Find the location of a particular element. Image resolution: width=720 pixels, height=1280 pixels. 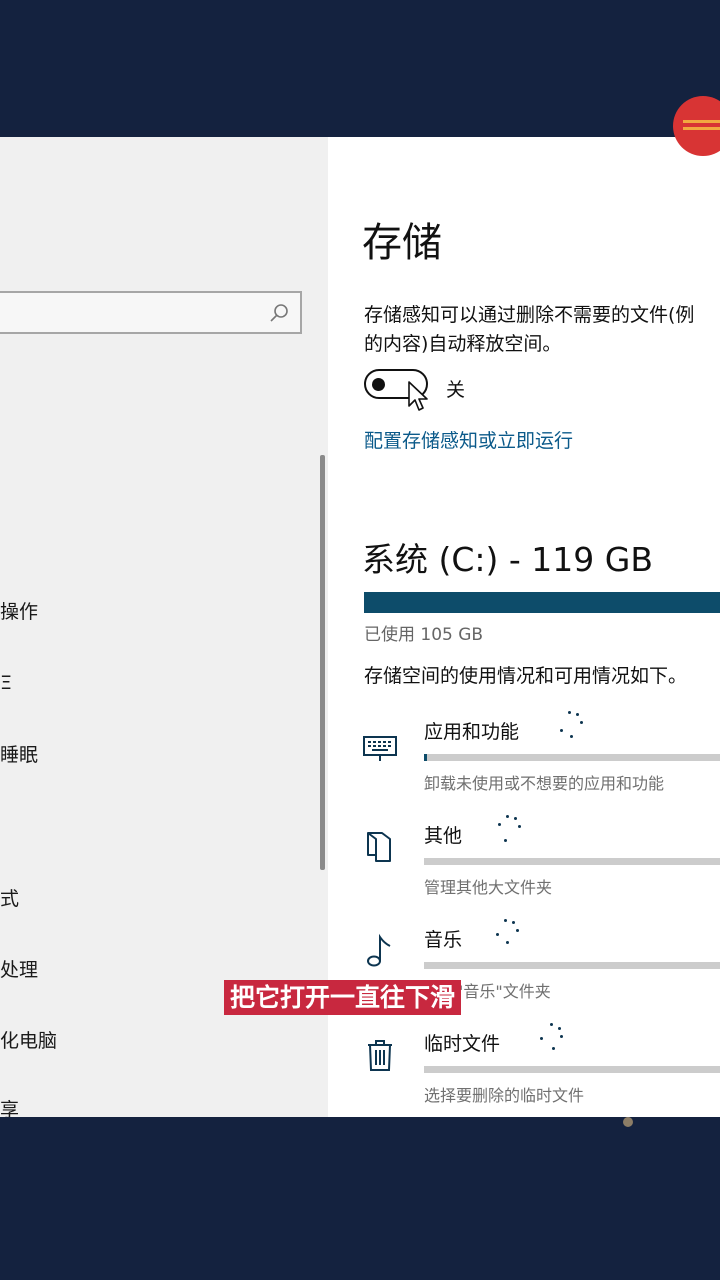

configure-storage-sense-link: 配置存储感知或立即运行 is located at coordinates (468, 439).